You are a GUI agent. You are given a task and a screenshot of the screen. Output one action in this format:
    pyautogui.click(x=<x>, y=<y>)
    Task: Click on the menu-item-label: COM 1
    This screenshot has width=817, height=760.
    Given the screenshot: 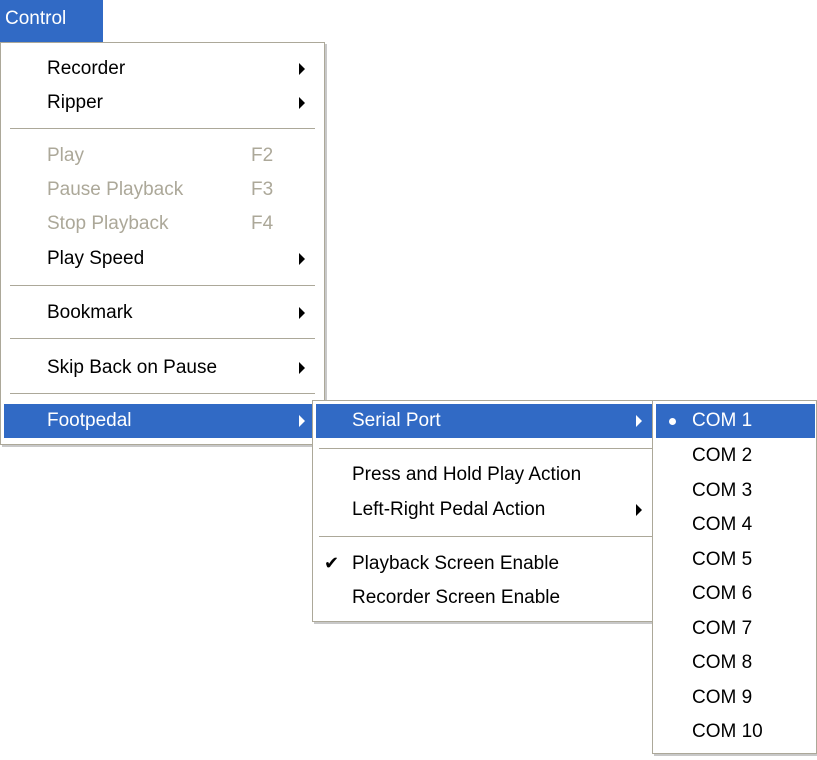 What is the action you would take?
    pyautogui.click(x=722, y=420)
    